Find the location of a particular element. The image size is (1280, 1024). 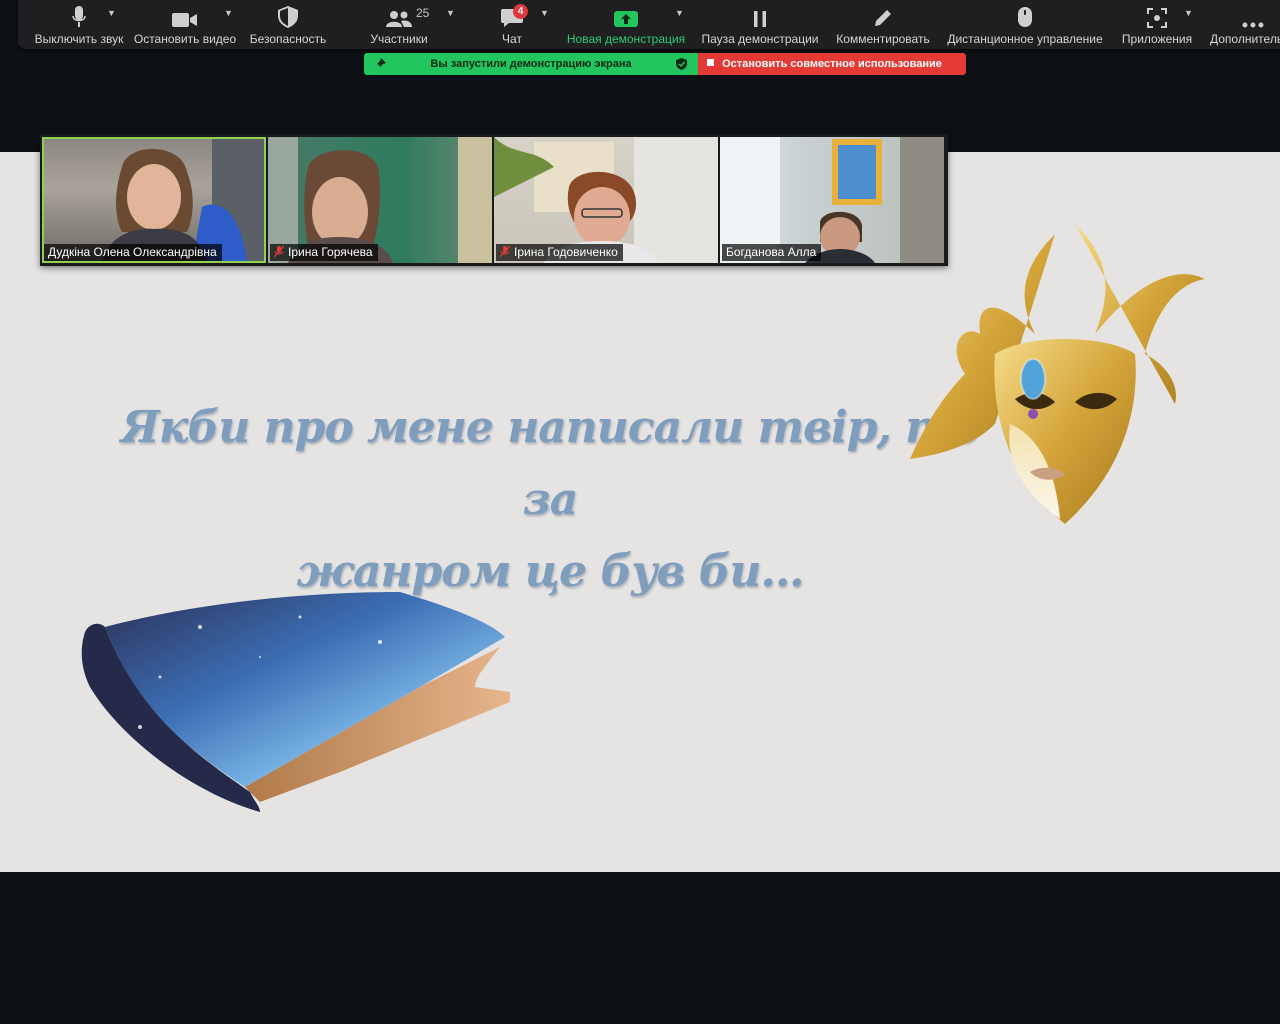

video-camera-icon is located at coordinates (184, 20).